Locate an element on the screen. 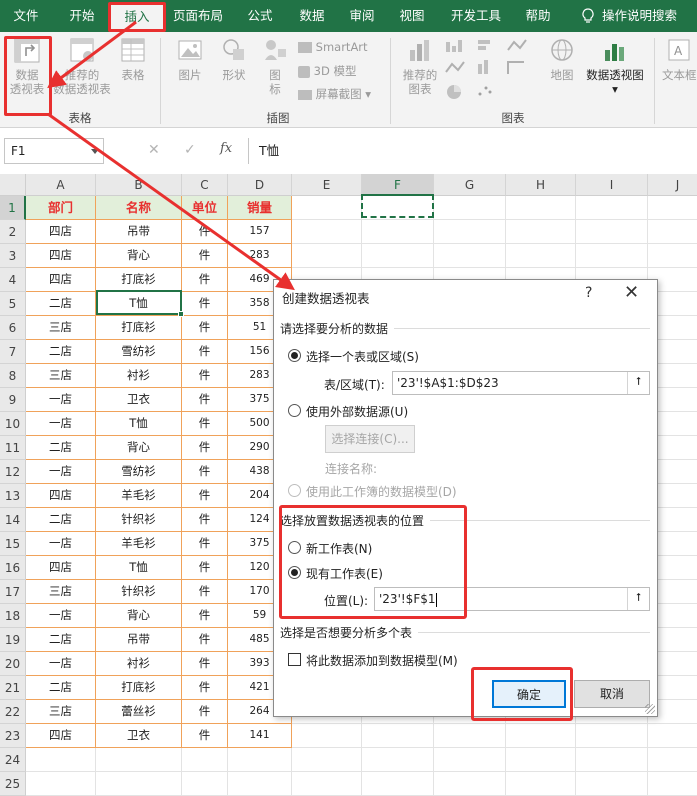 The width and height of the screenshot is (697, 796). tab-data: 数据 is located at coordinates (312, 16).